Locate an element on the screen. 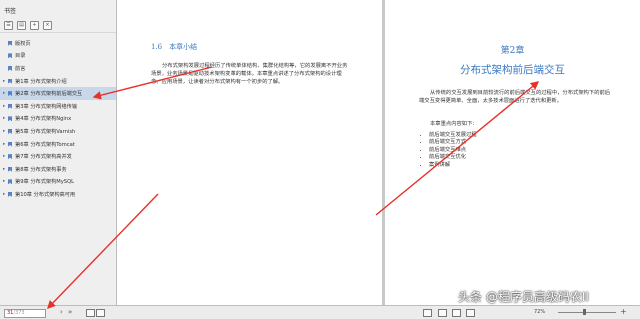 The width and height of the screenshot is (640, 319). bookmark-label: 前言 is located at coordinates (20, 68).